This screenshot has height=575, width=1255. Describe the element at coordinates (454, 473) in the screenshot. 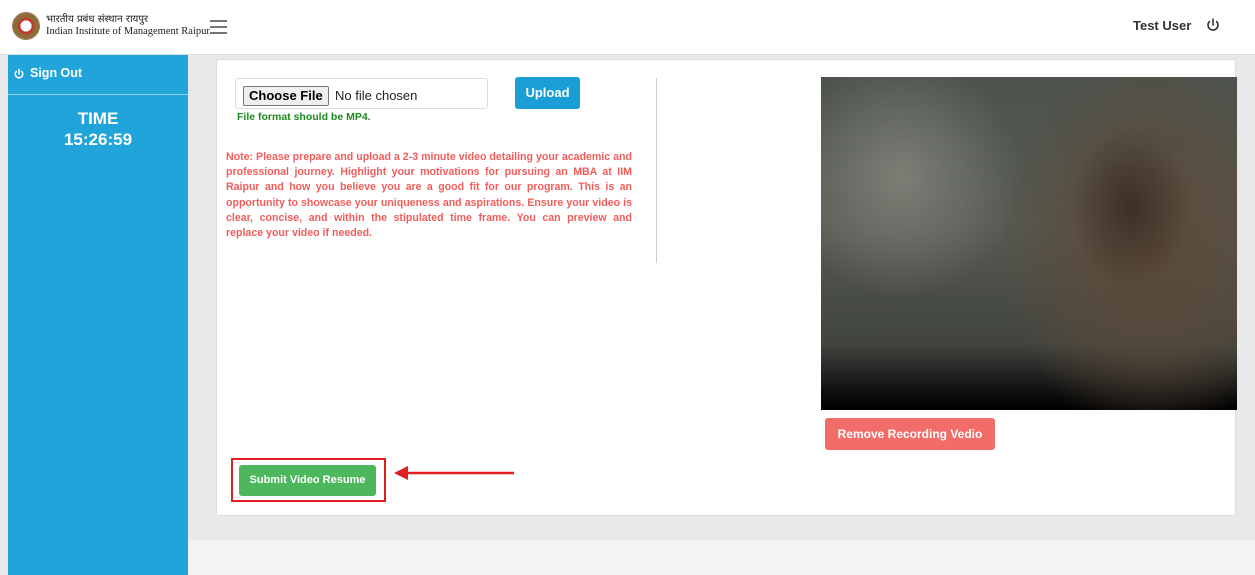

I see `annotation-arrow-icon` at that location.